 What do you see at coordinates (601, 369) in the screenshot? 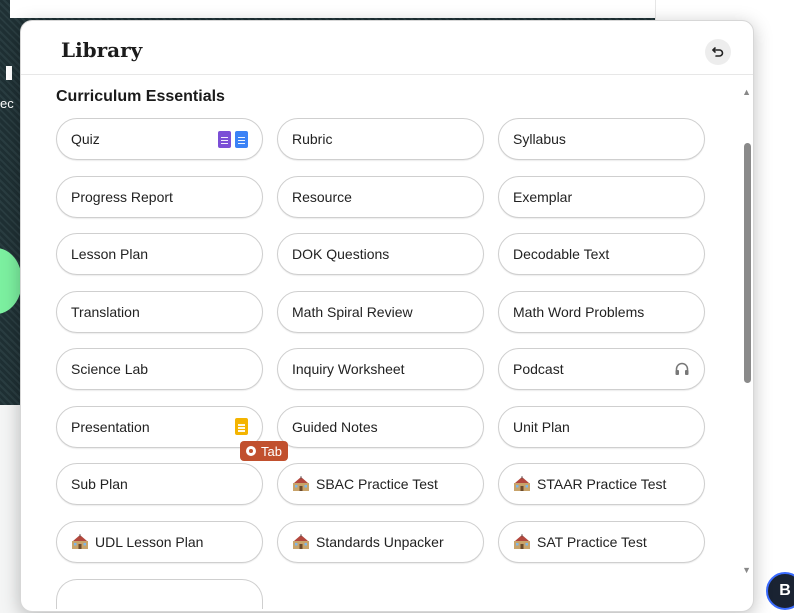
I see `template-item-podcast: Podcast` at bounding box center [601, 369].